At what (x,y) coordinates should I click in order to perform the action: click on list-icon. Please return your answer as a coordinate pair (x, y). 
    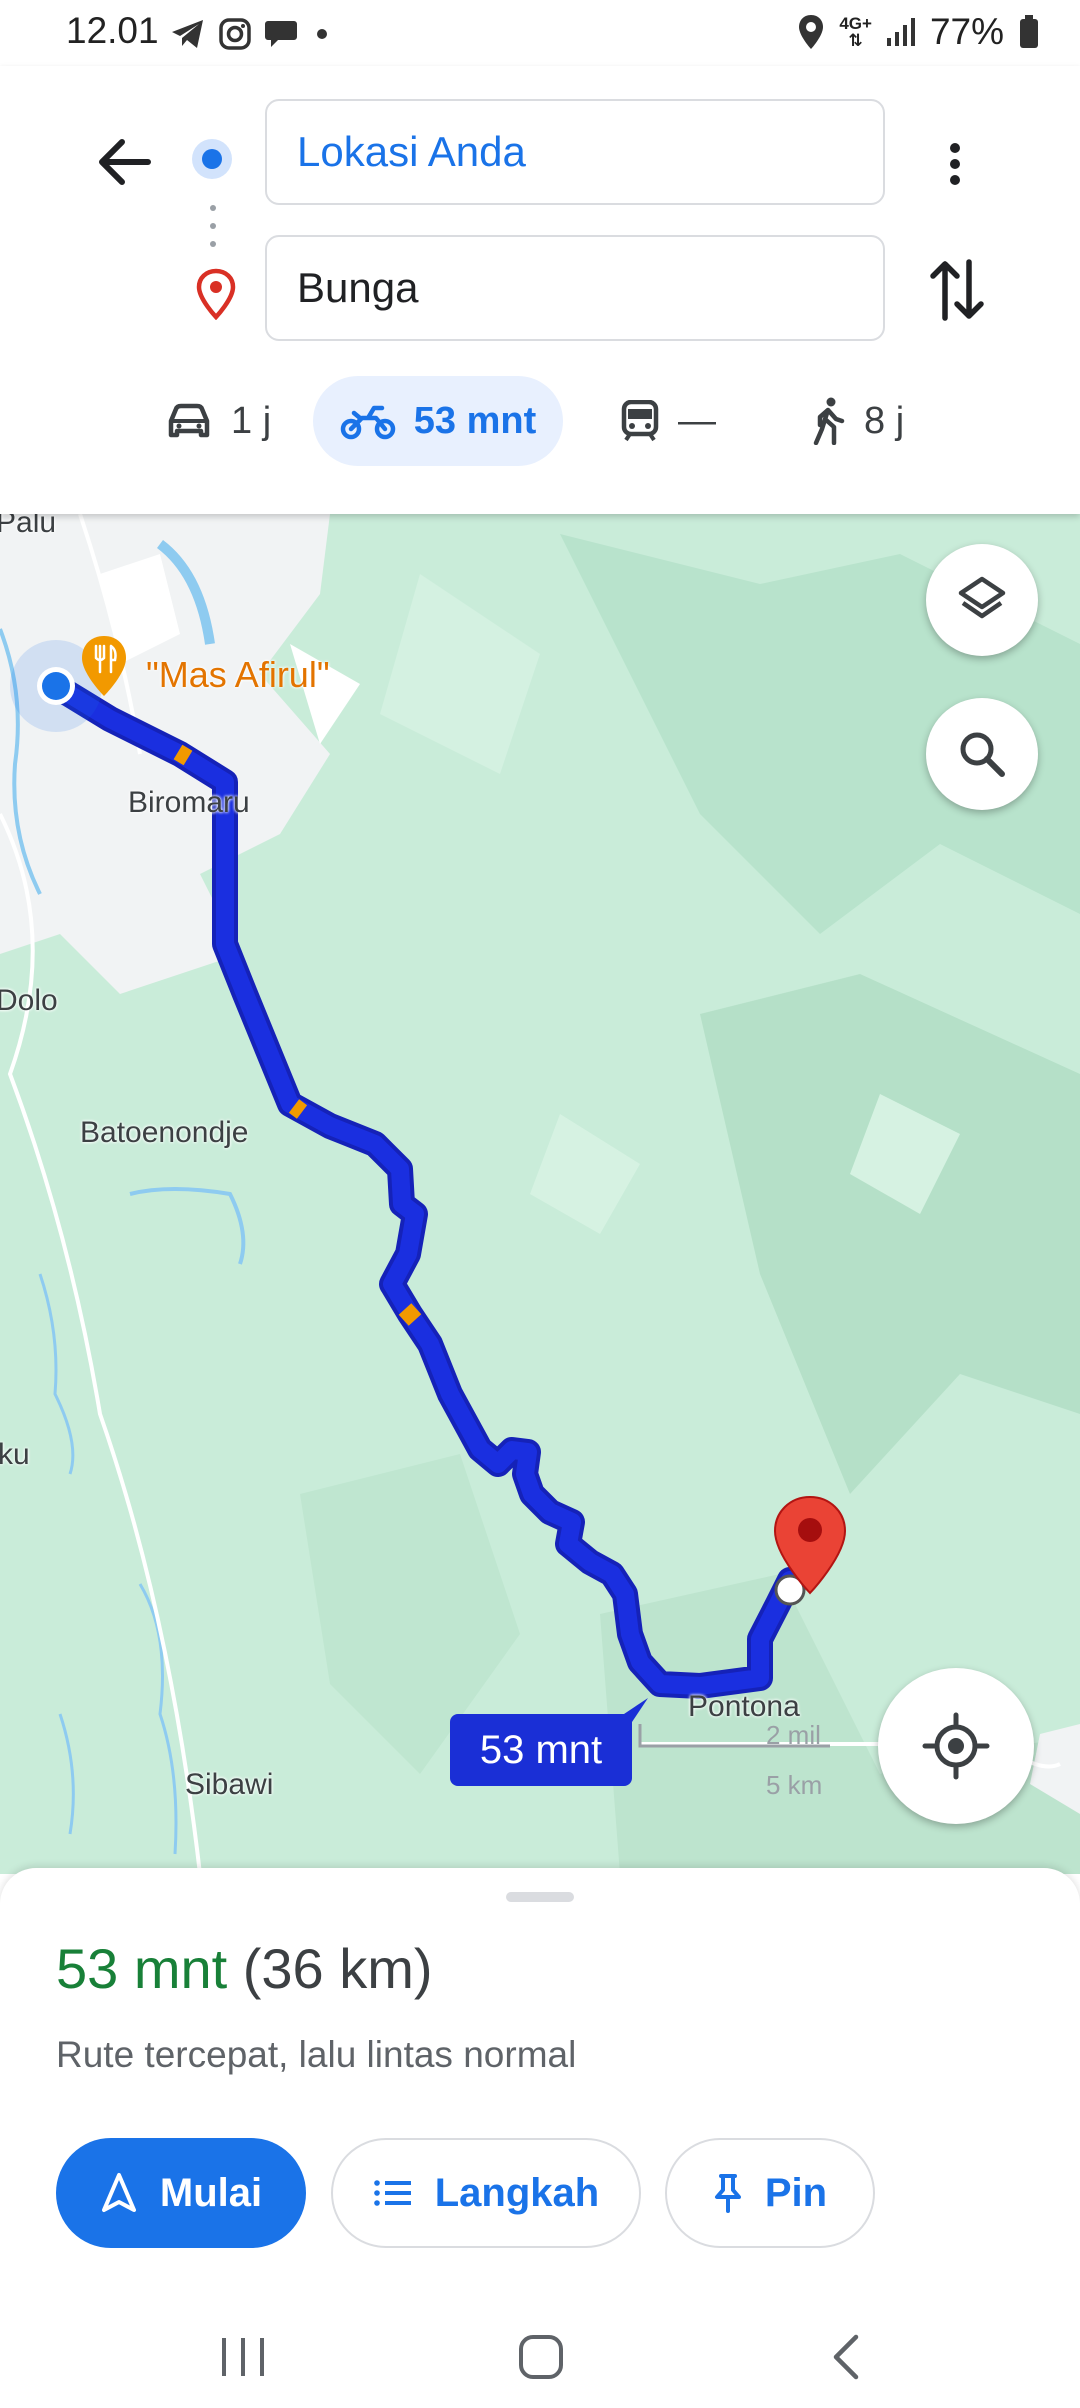
    Looking at the image, I should click on (392, 2193).